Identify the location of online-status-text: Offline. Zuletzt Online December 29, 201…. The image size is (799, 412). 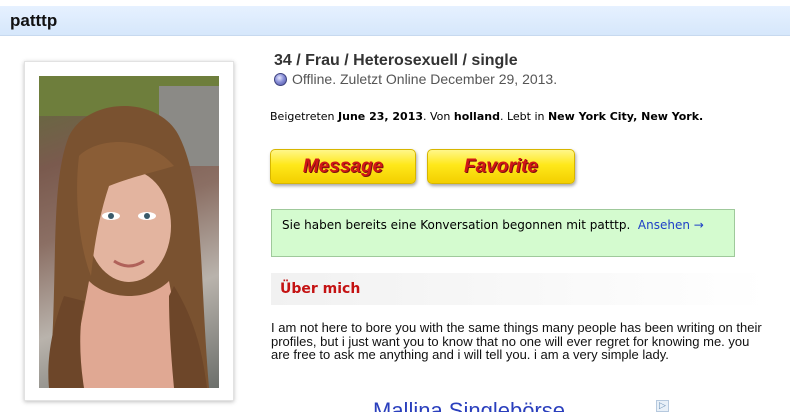
(425, 79).